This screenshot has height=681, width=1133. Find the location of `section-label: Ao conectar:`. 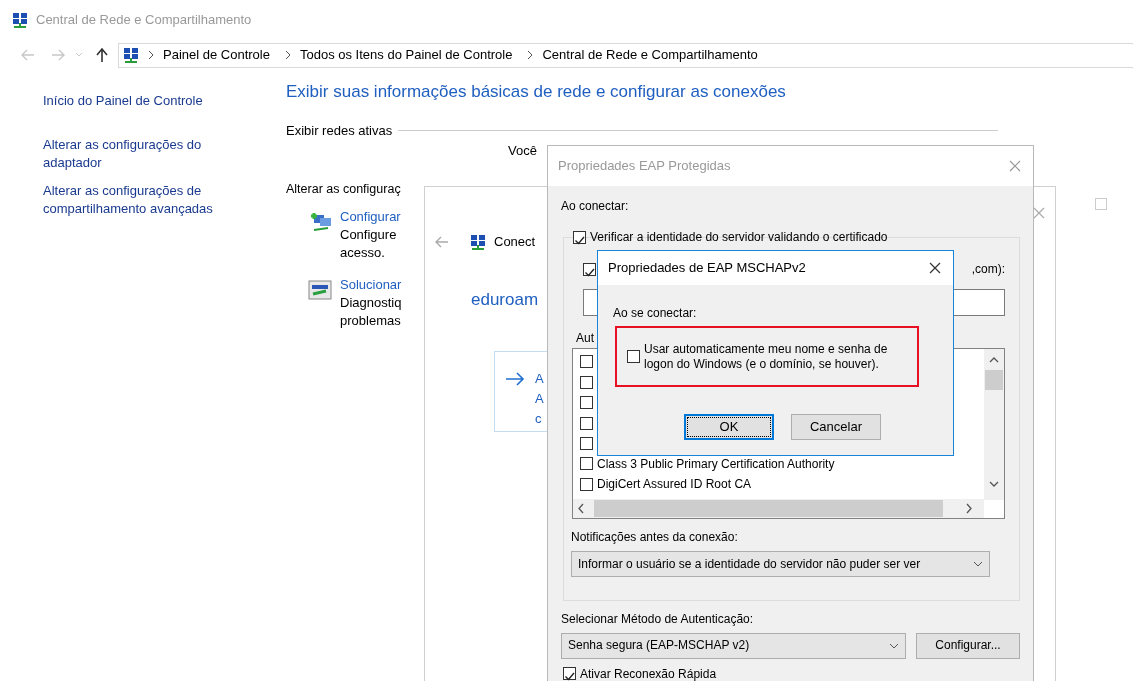

section-label: Ao conectar: is located at coordinates (595, 206).